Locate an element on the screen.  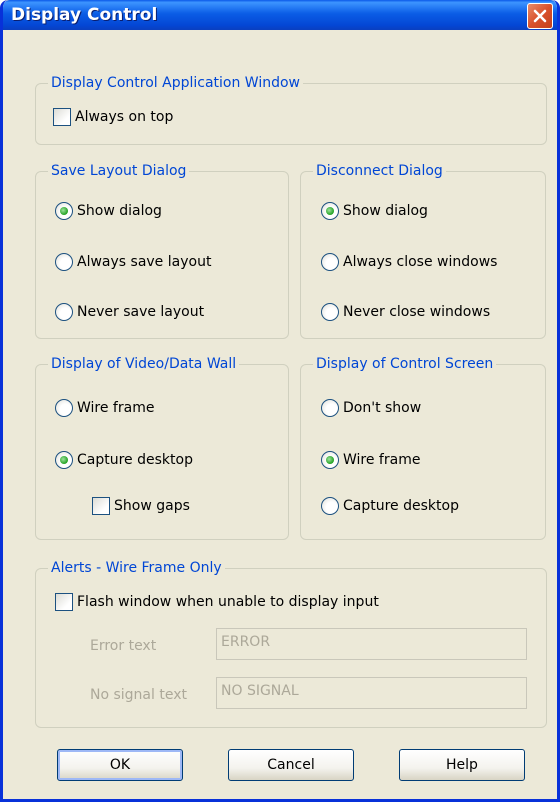
save-layout-option-always-save: Always save layout is located at coordinates (133, 262).